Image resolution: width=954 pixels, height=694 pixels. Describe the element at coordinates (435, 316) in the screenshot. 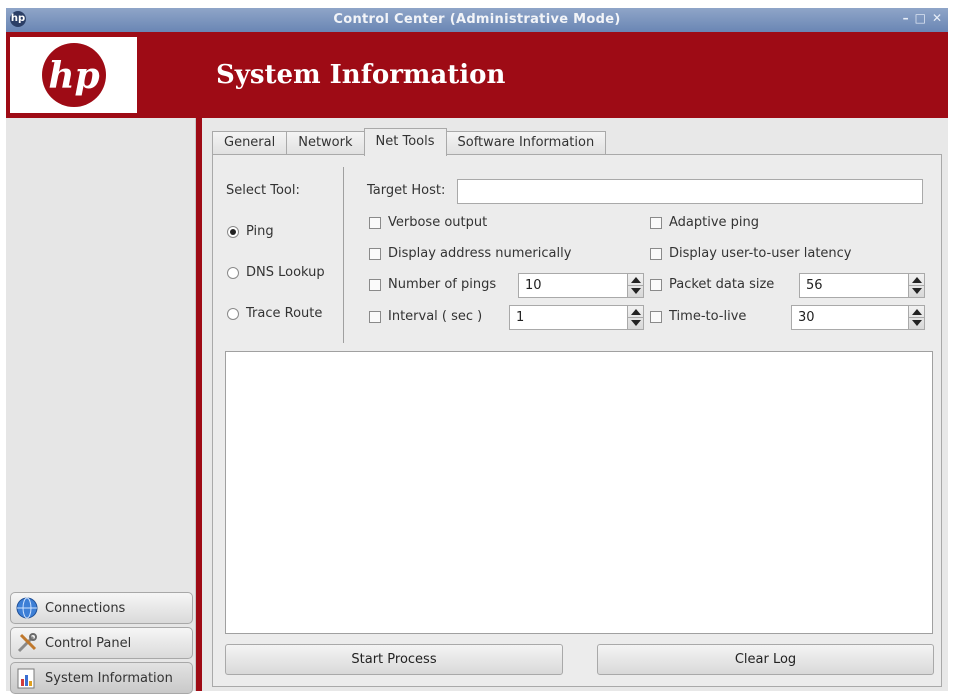

I see `checkbox-label: Interval ( sec )` at that location.